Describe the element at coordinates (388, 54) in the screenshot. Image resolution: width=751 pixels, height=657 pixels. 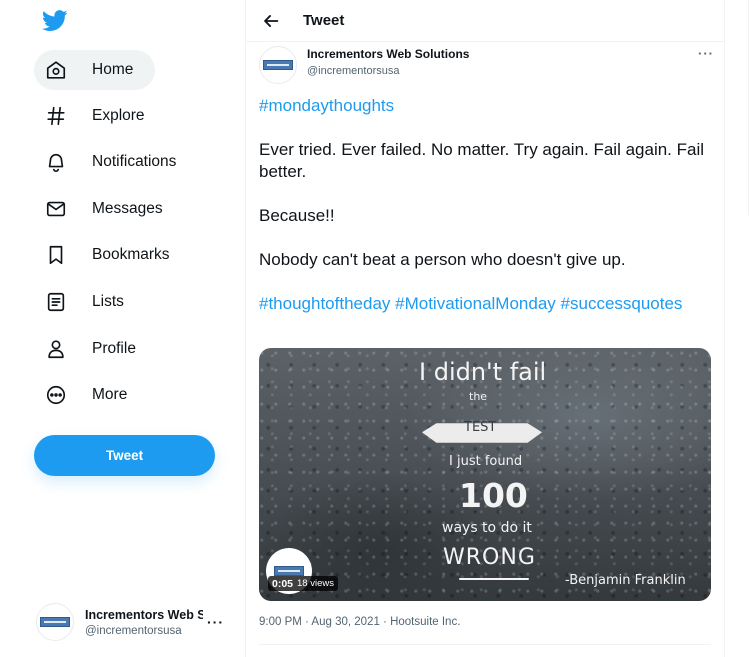
I see `author-name: Incrementors Web Solutions` at that location.